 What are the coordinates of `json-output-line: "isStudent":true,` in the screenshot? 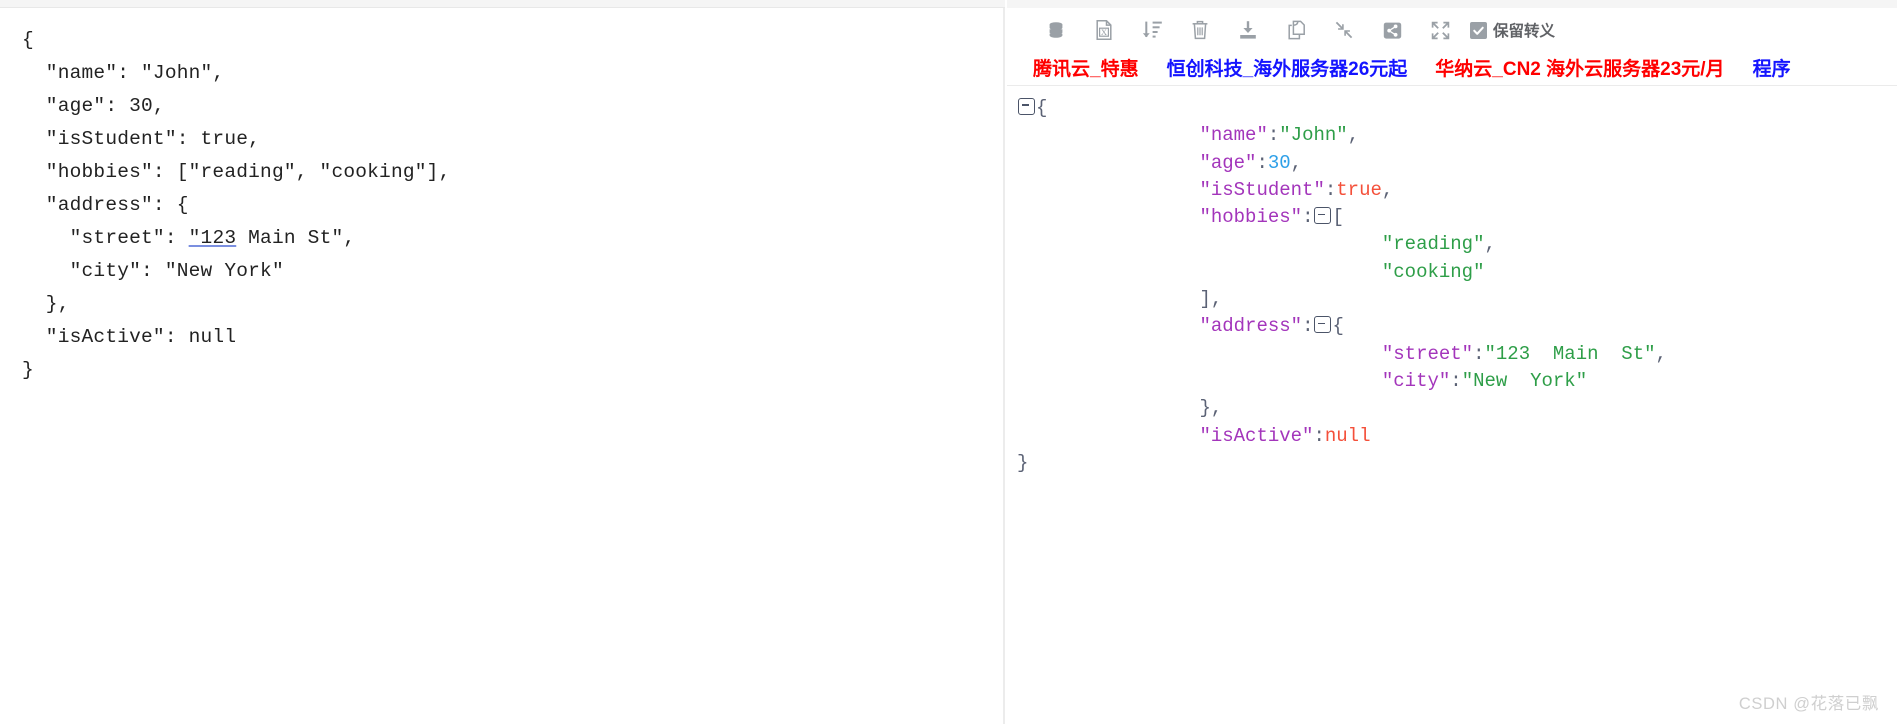 It's located at (1457, 190).